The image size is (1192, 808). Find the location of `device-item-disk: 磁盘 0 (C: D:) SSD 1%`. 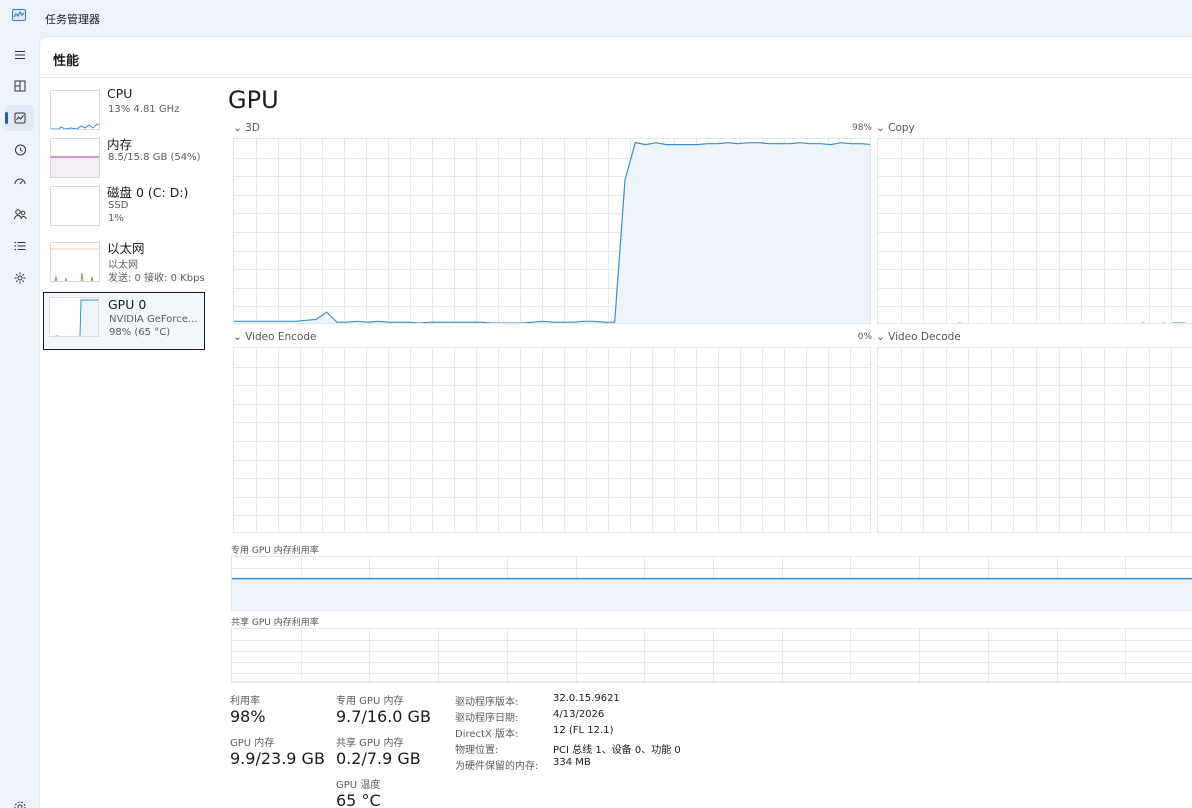

device-item-disk: 磁盘 0 (C: D:) SSD 1% is located at coordinates (125, 210).